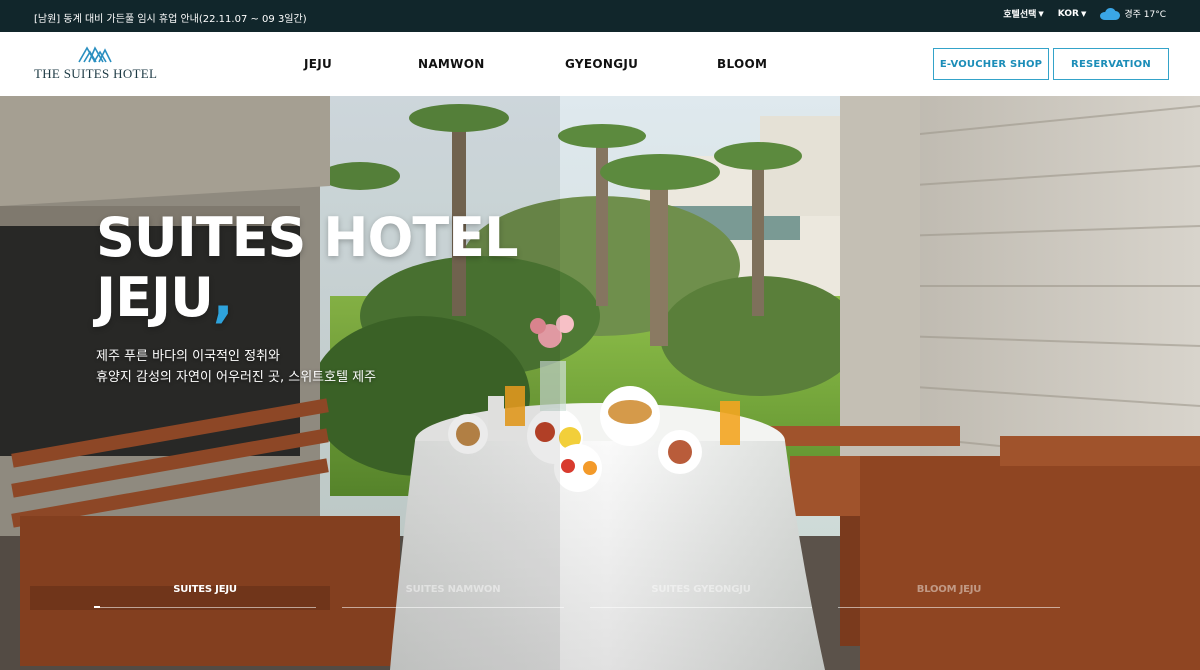 The width and height of the screenshot is (1200, 670). I want to click on hero-title-line1: SUITES HOTEL, so click(307, 237).